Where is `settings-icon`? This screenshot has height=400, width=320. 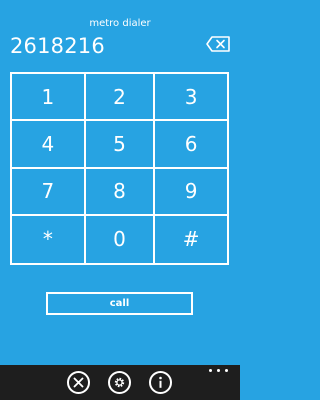 settings-icon is located at coordinates (119, 382).